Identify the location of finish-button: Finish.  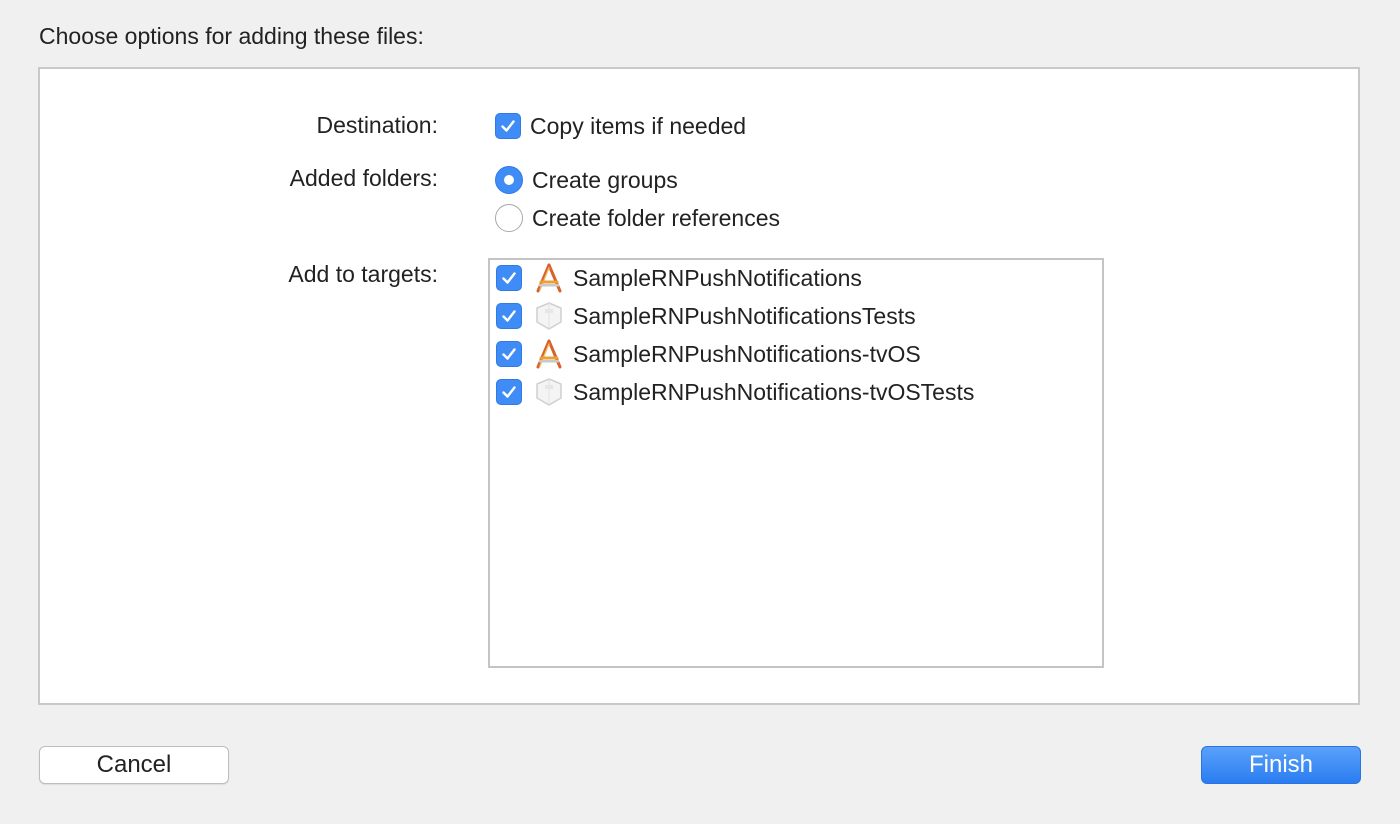
(1281, 765).